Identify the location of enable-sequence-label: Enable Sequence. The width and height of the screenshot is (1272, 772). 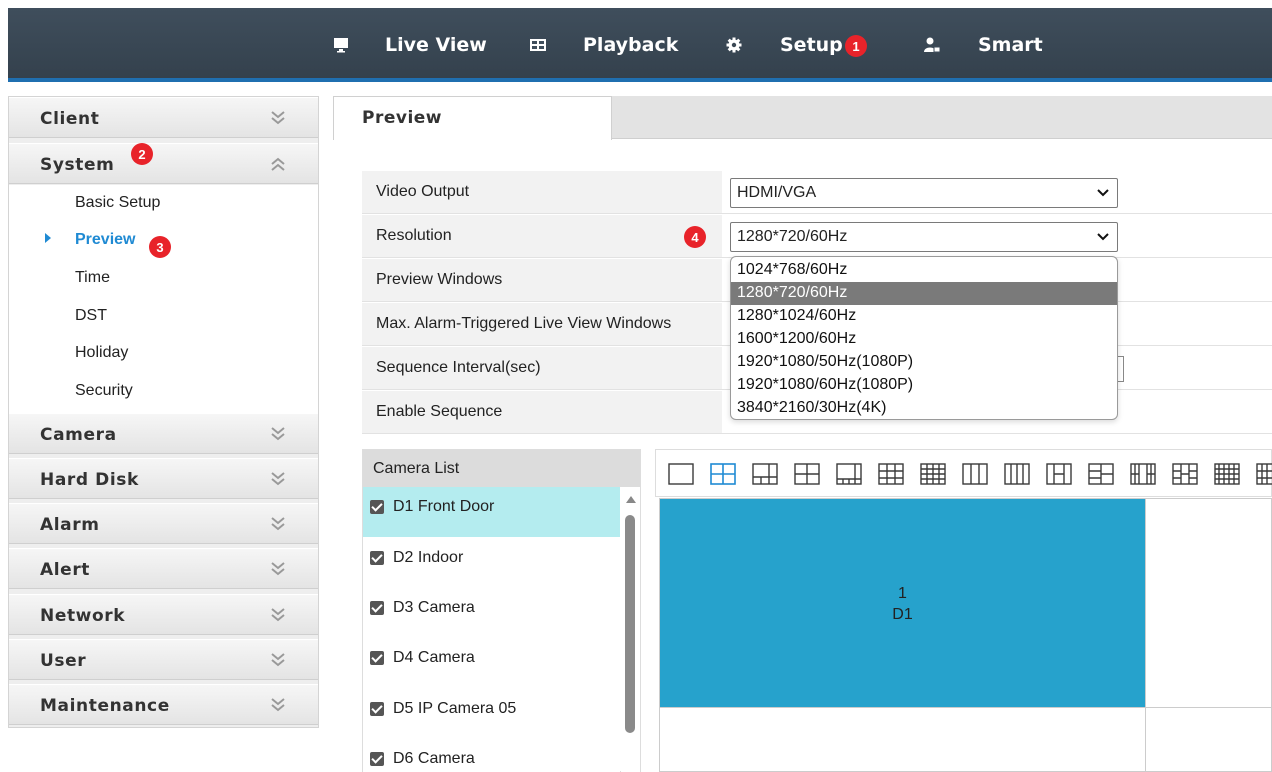
(542, 412).